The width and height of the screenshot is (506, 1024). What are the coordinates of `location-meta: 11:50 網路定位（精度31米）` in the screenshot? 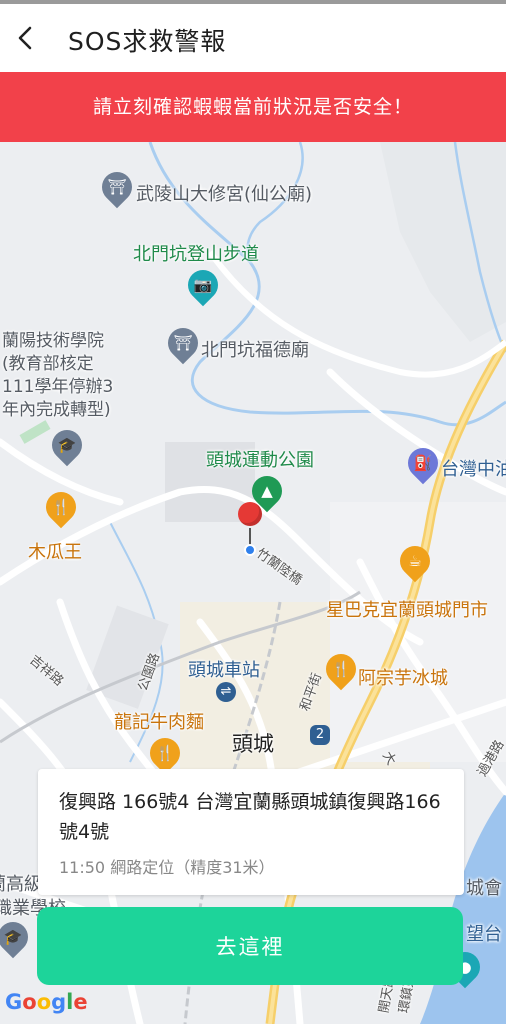 It's located at (167, 867).